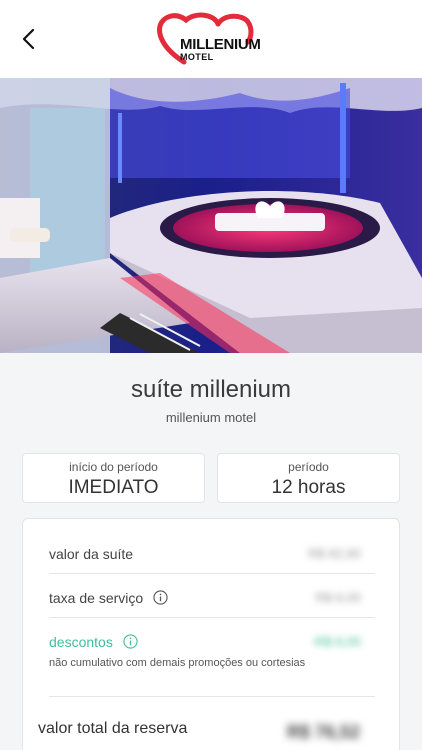  I want to click on suite-title: suíte millenium, so click(211, 389).